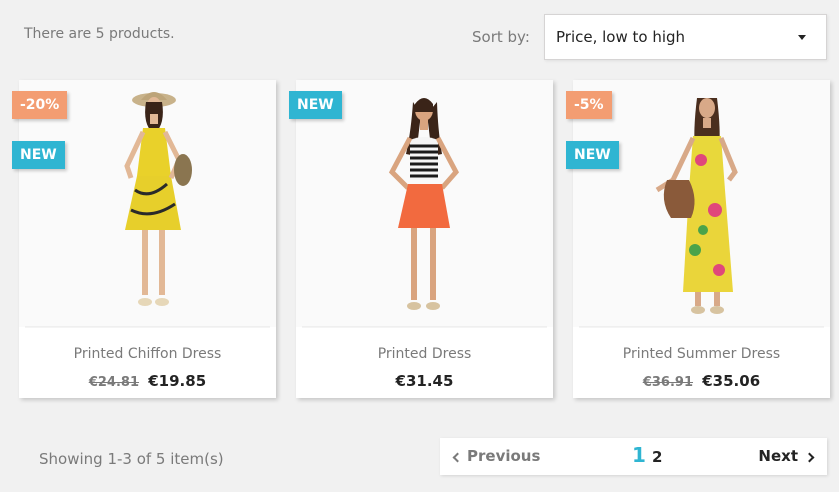 This screenshot has width=839, height=492. What do you see at coordinates (457, 457) in the screenshot?
I see `chevron-left-icon` at bounding box center [457, 457].